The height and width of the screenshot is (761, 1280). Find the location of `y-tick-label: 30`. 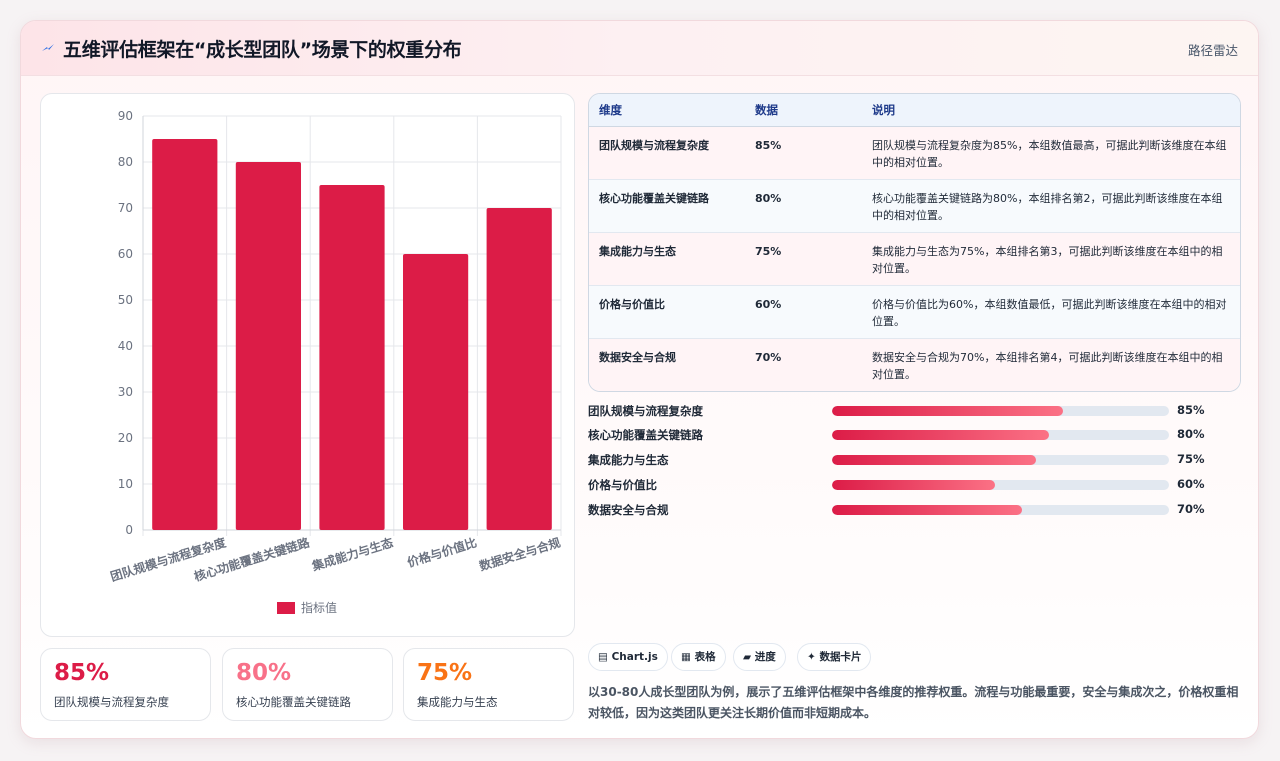

y-tick-label: 30 is located at coordinates (125, 392).